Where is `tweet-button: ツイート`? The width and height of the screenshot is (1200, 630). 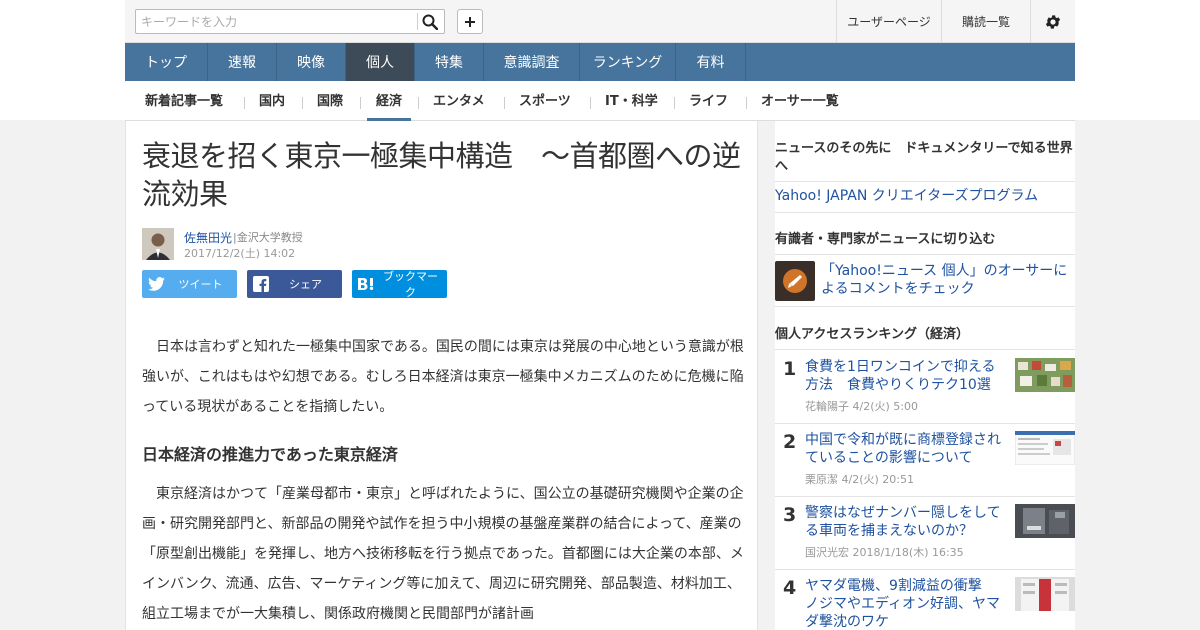 tweet-button: ツイート is located at coordinates (189, 284).